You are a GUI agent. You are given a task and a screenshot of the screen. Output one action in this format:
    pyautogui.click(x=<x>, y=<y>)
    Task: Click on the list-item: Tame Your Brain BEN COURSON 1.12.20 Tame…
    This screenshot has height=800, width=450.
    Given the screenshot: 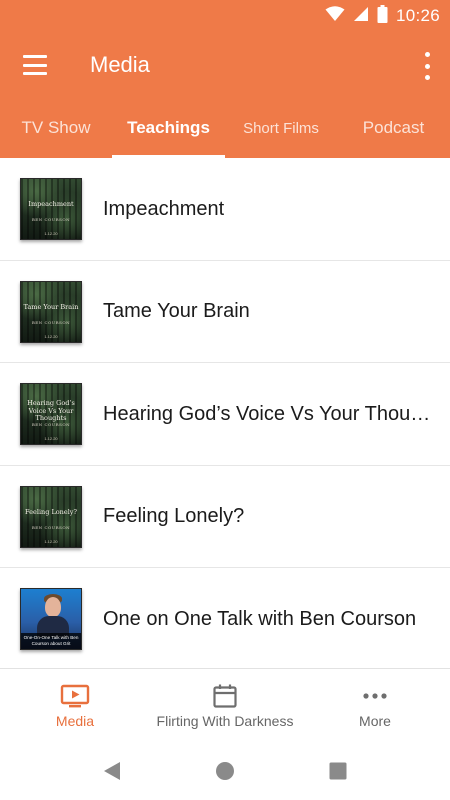 What is the action you would take?
    pyautogui.click(x=225, y=311)
    